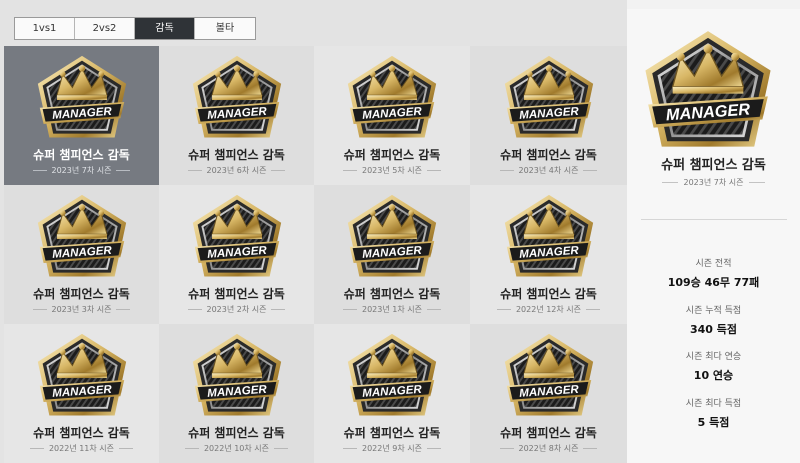  What do you see at coordinates (713, 404) in the screenshot?
I see `stat-label: 시즌 최다 득점` at bounding box center [713, 404].